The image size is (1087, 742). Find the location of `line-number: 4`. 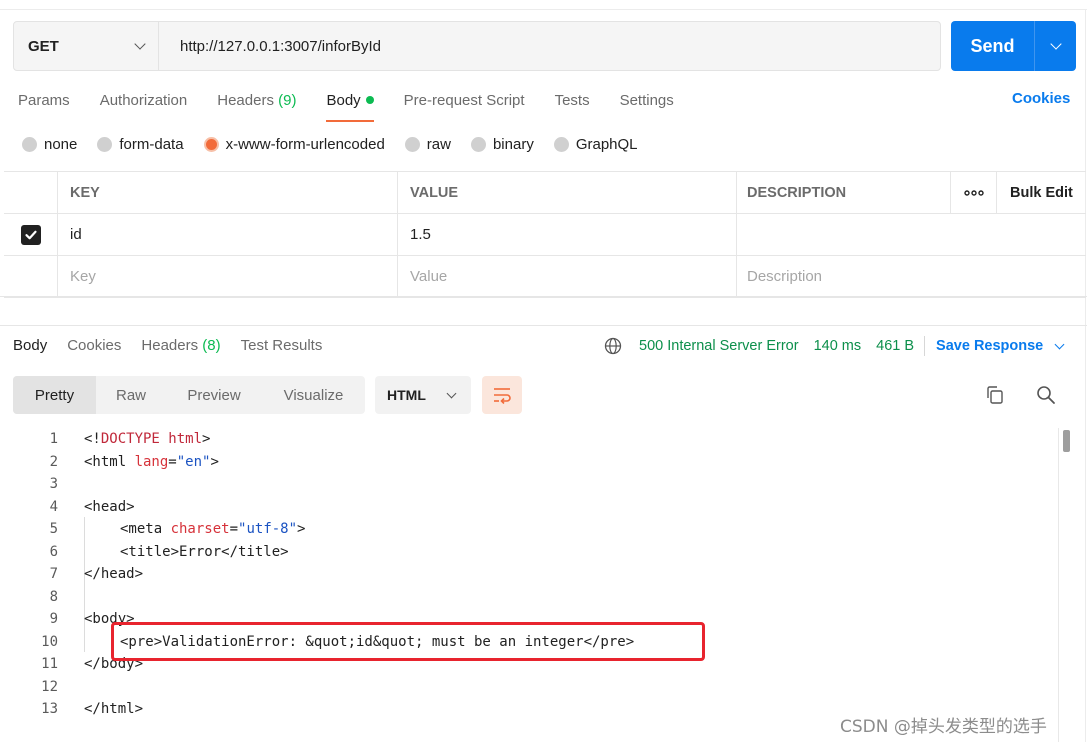

line-number: 4 is located at coordinates (53, 506).